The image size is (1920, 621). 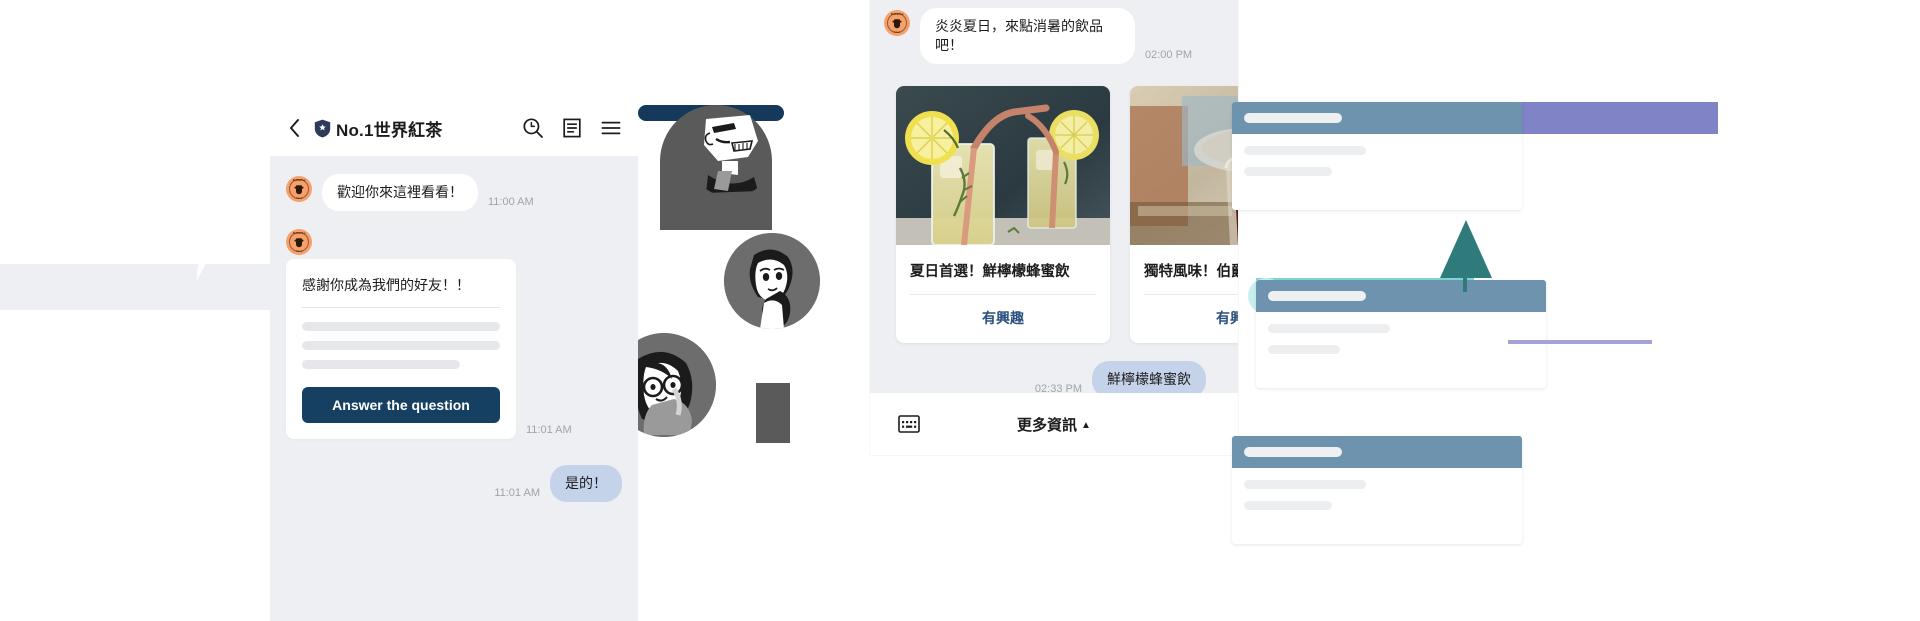 What do you see at coordinates (533, 128) in the screenshot?
I see `search-icon` at bounding box center [533, 128].